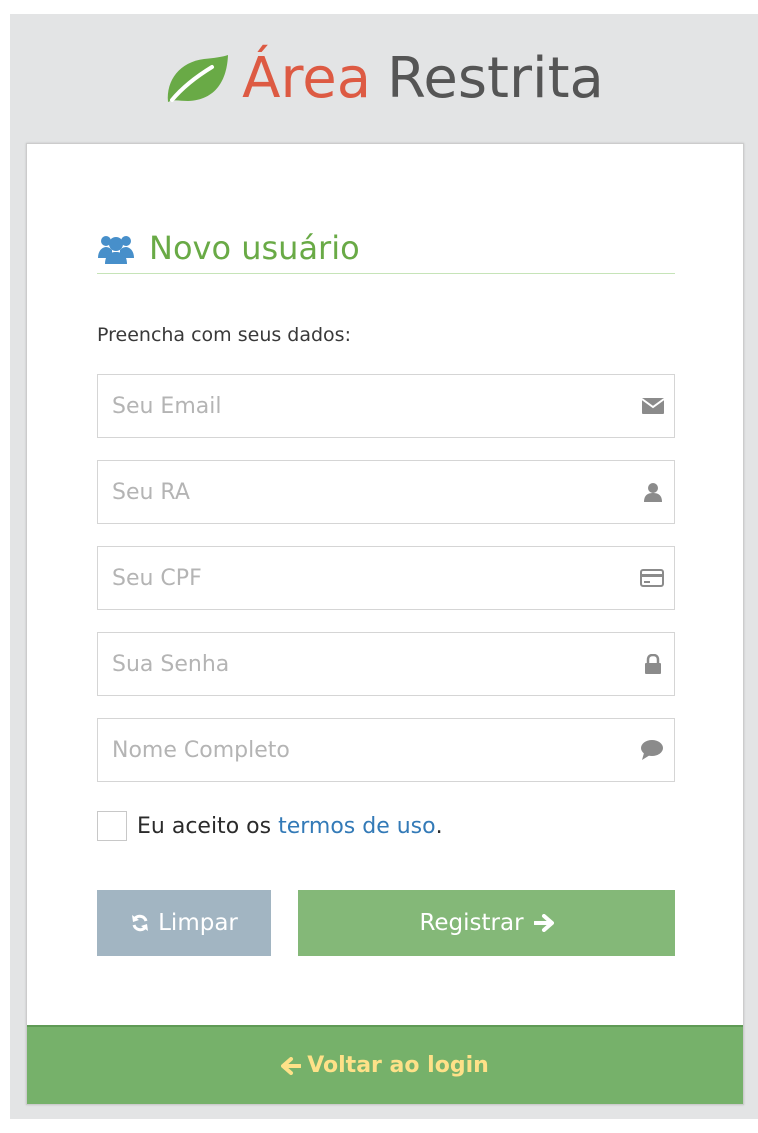  I want to click on brand-word-area: Área, so click(307, 78).